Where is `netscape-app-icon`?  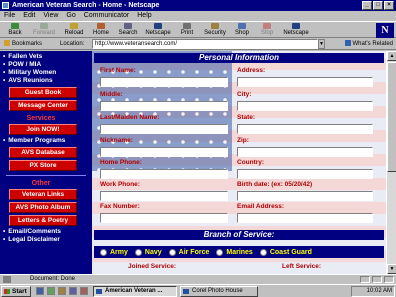
netscape-app-icon is located at coordinates (5, 5).